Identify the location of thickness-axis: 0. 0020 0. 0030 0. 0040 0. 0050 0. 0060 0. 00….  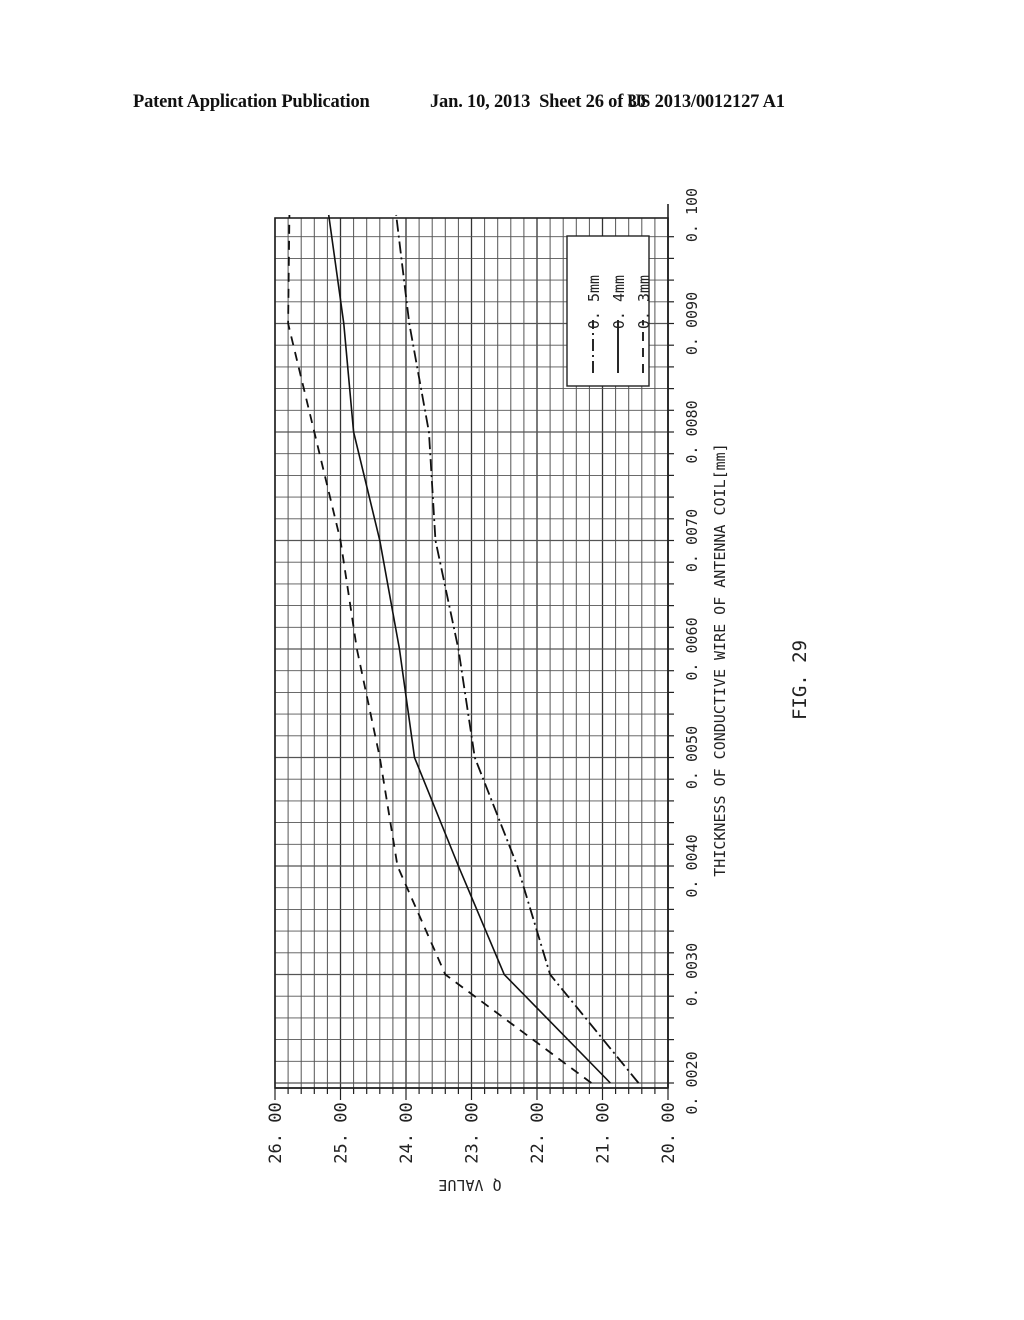
(684, 651).